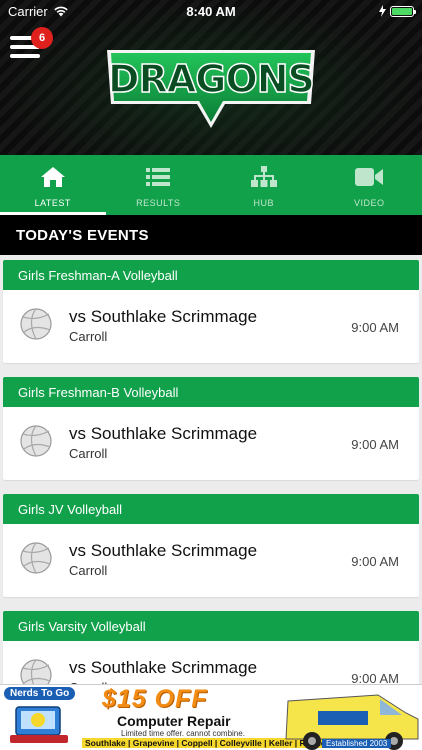 The image size is (422, 750). What do you see at coordinates (155, 699) in the screenshot?
I see `ad-offer: $15 OFF` at bounding box center [155, 699].